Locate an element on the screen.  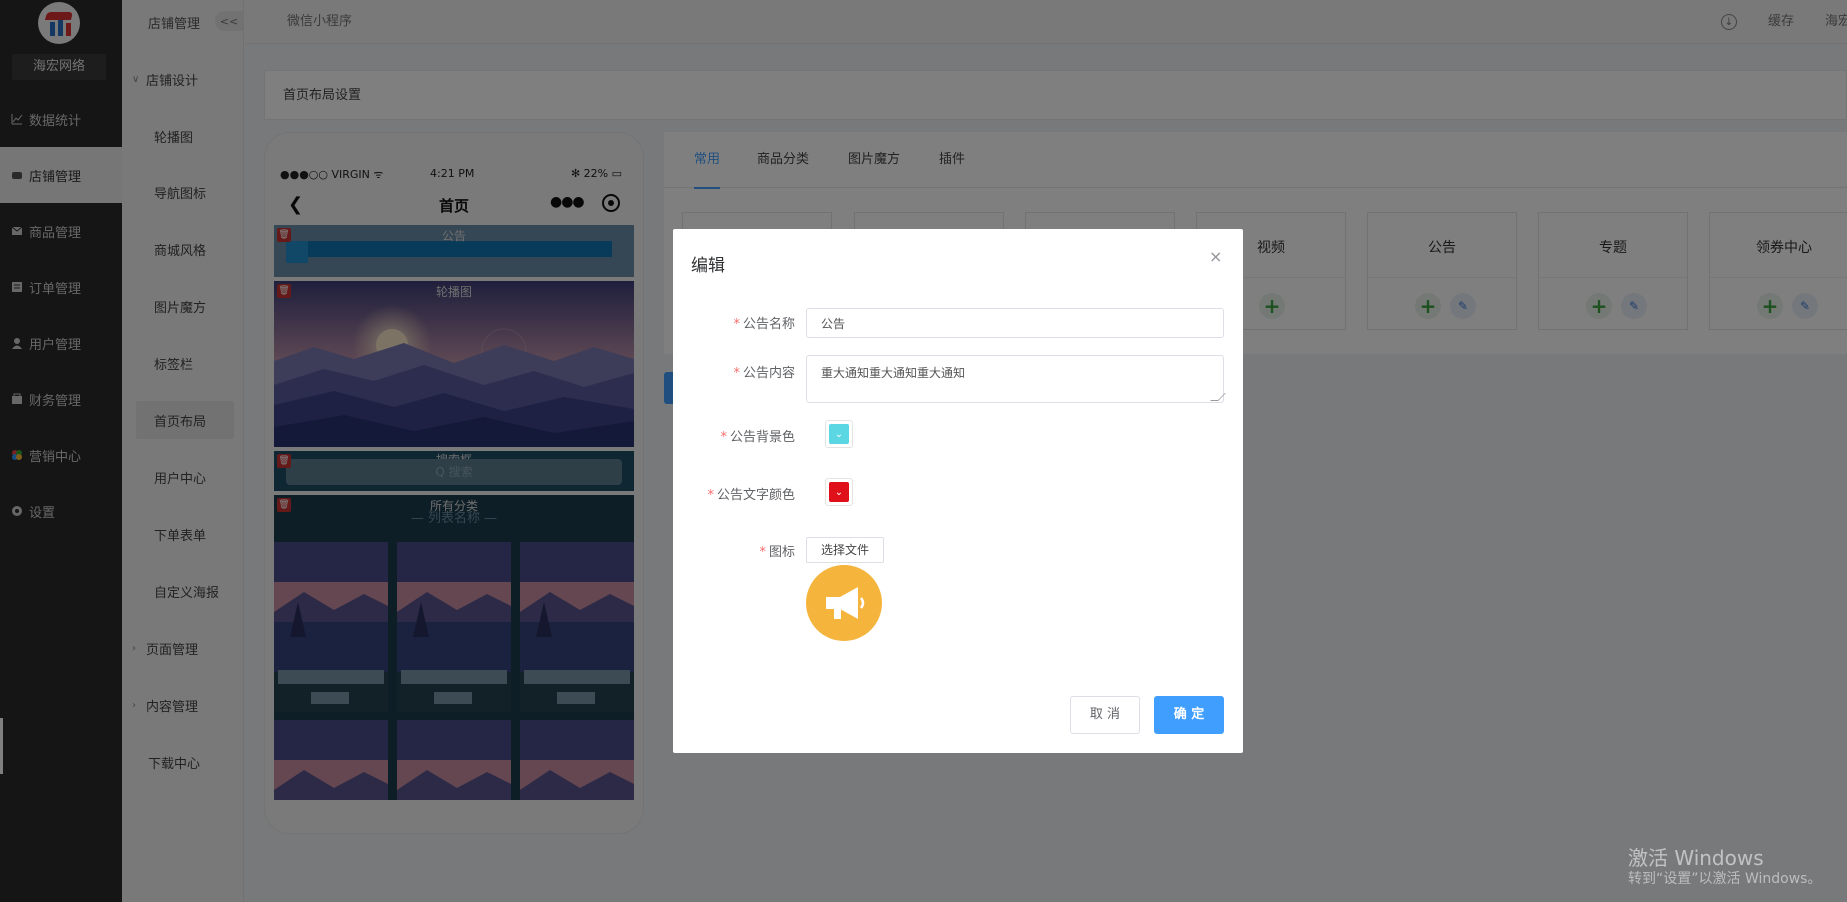
windows-watermark: 激活 Windows is located at coordinates (1696, 858).